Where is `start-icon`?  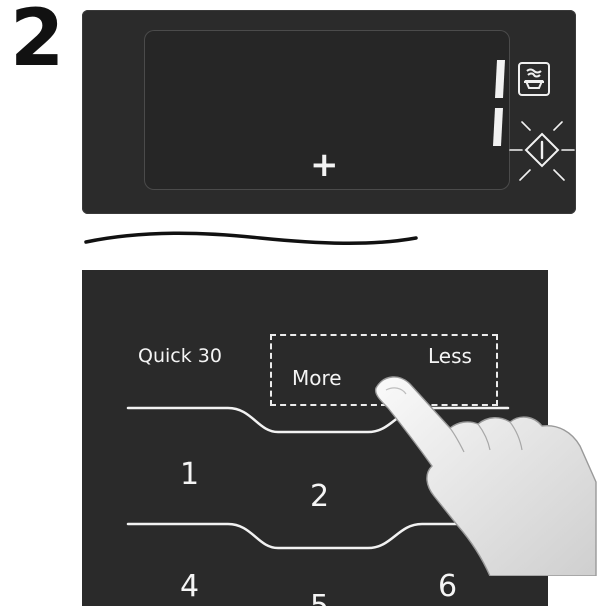 start-icon is located at coordinates (542, 160).